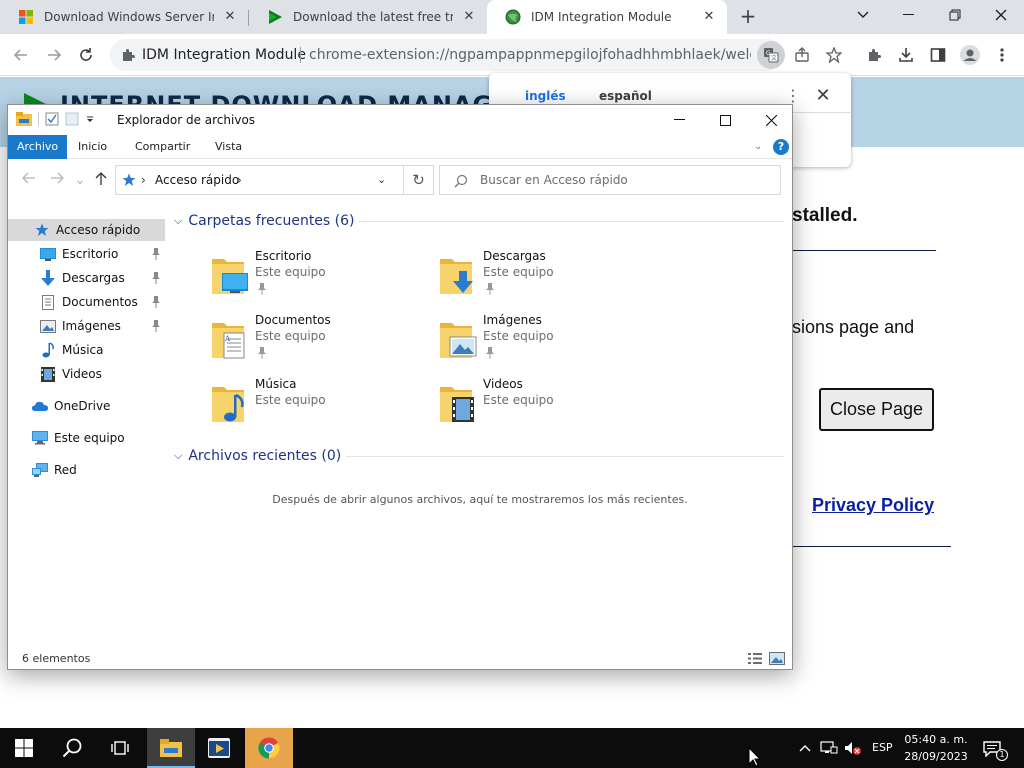 This screenshot has width=1024, height=768. What do you see at coordinates (38, 119) in the screenshot?
I see `separator` at bounding box center [38, 119].